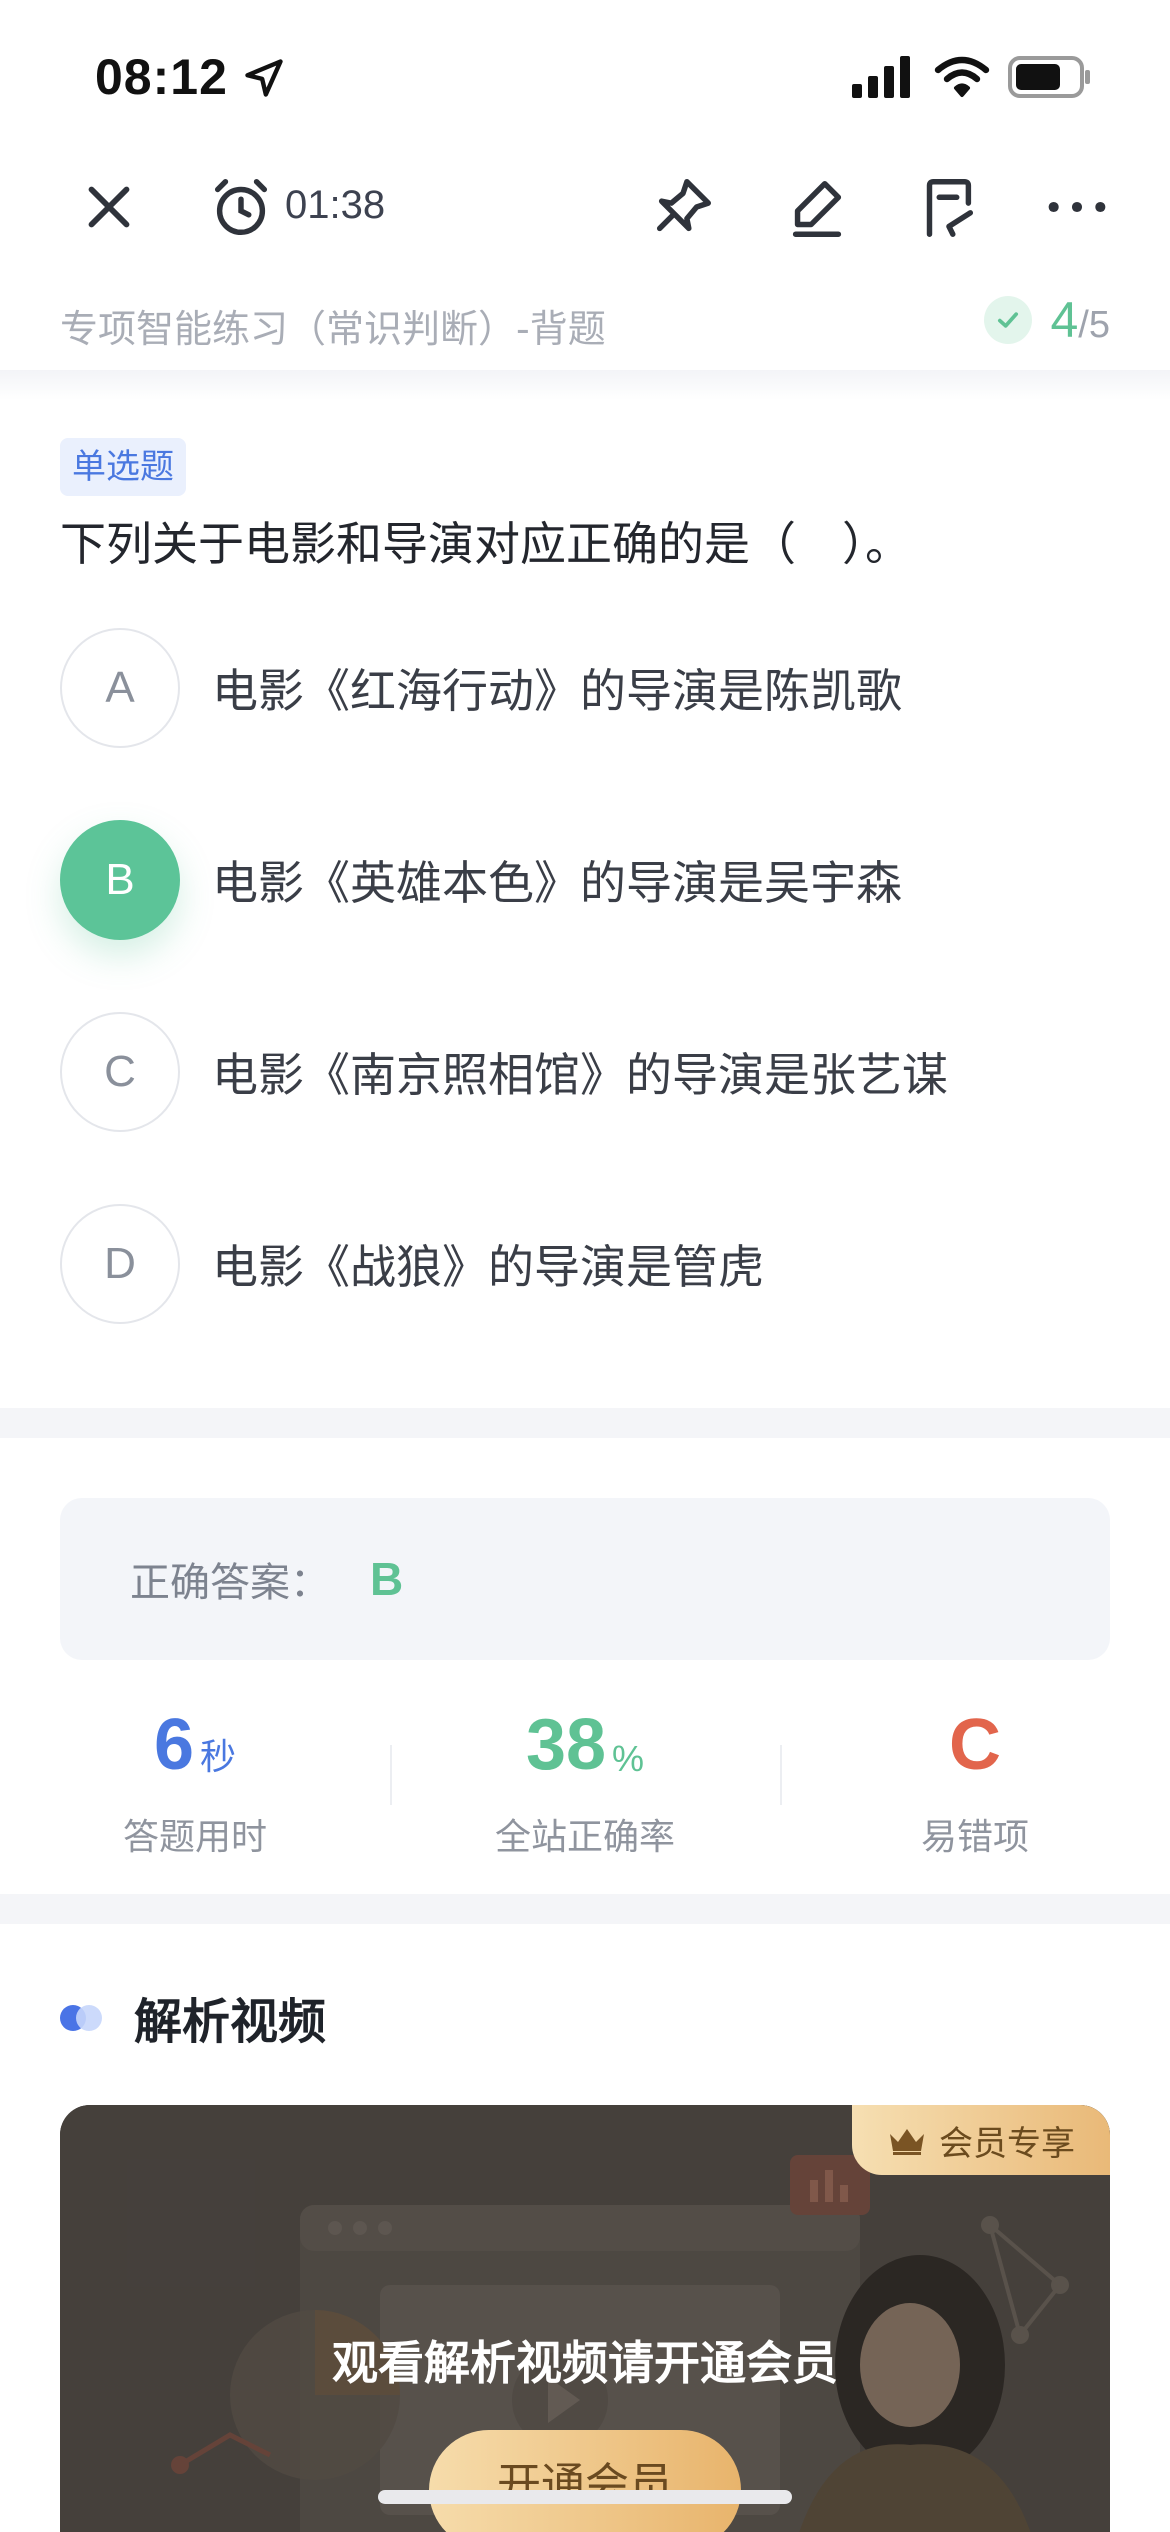 The height and width of the screenshot is (2532, 1170). I want to click on option-b: B 电影《英雄本色》的导演是吴宇森, so click(590, 880).